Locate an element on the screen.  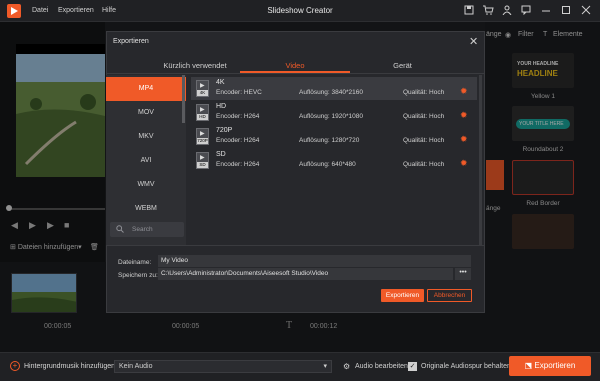
bgm-label: Hintergrundmusik hinzufügen: is located at coordinates (70, 366).